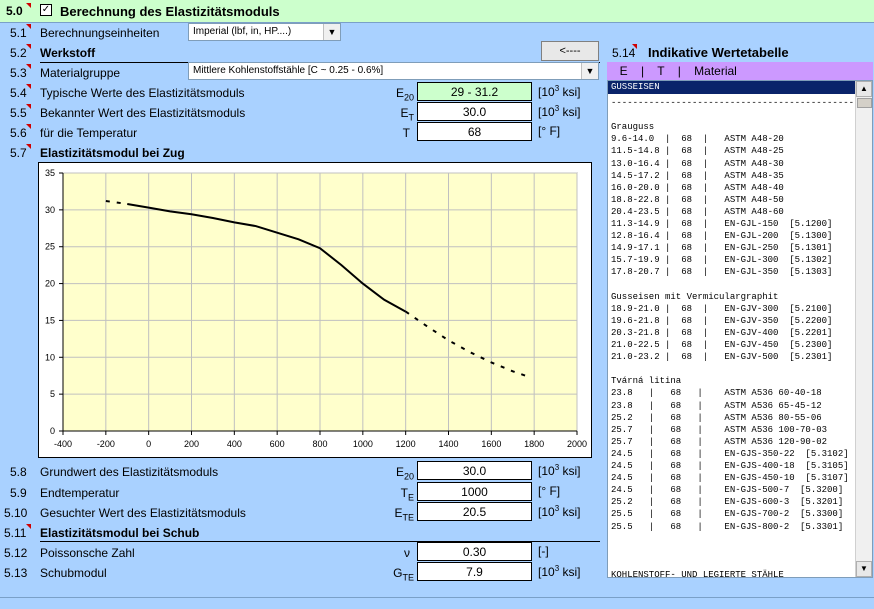  Describe the element at coordinates (718, 52) in the screenshot. I see `table-title: Indikative Wertetabelle` at that location.